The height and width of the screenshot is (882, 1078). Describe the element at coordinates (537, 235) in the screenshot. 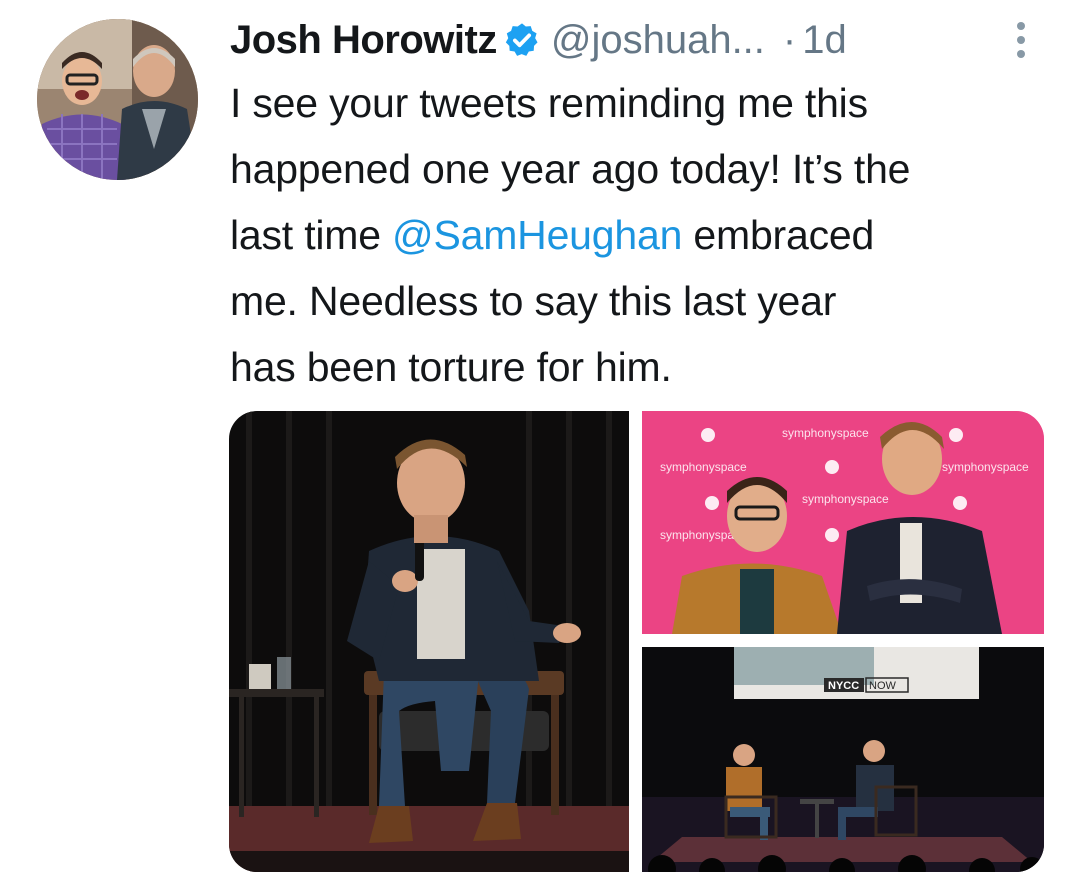

I see `mention-link: @SamHeughan` at that location.